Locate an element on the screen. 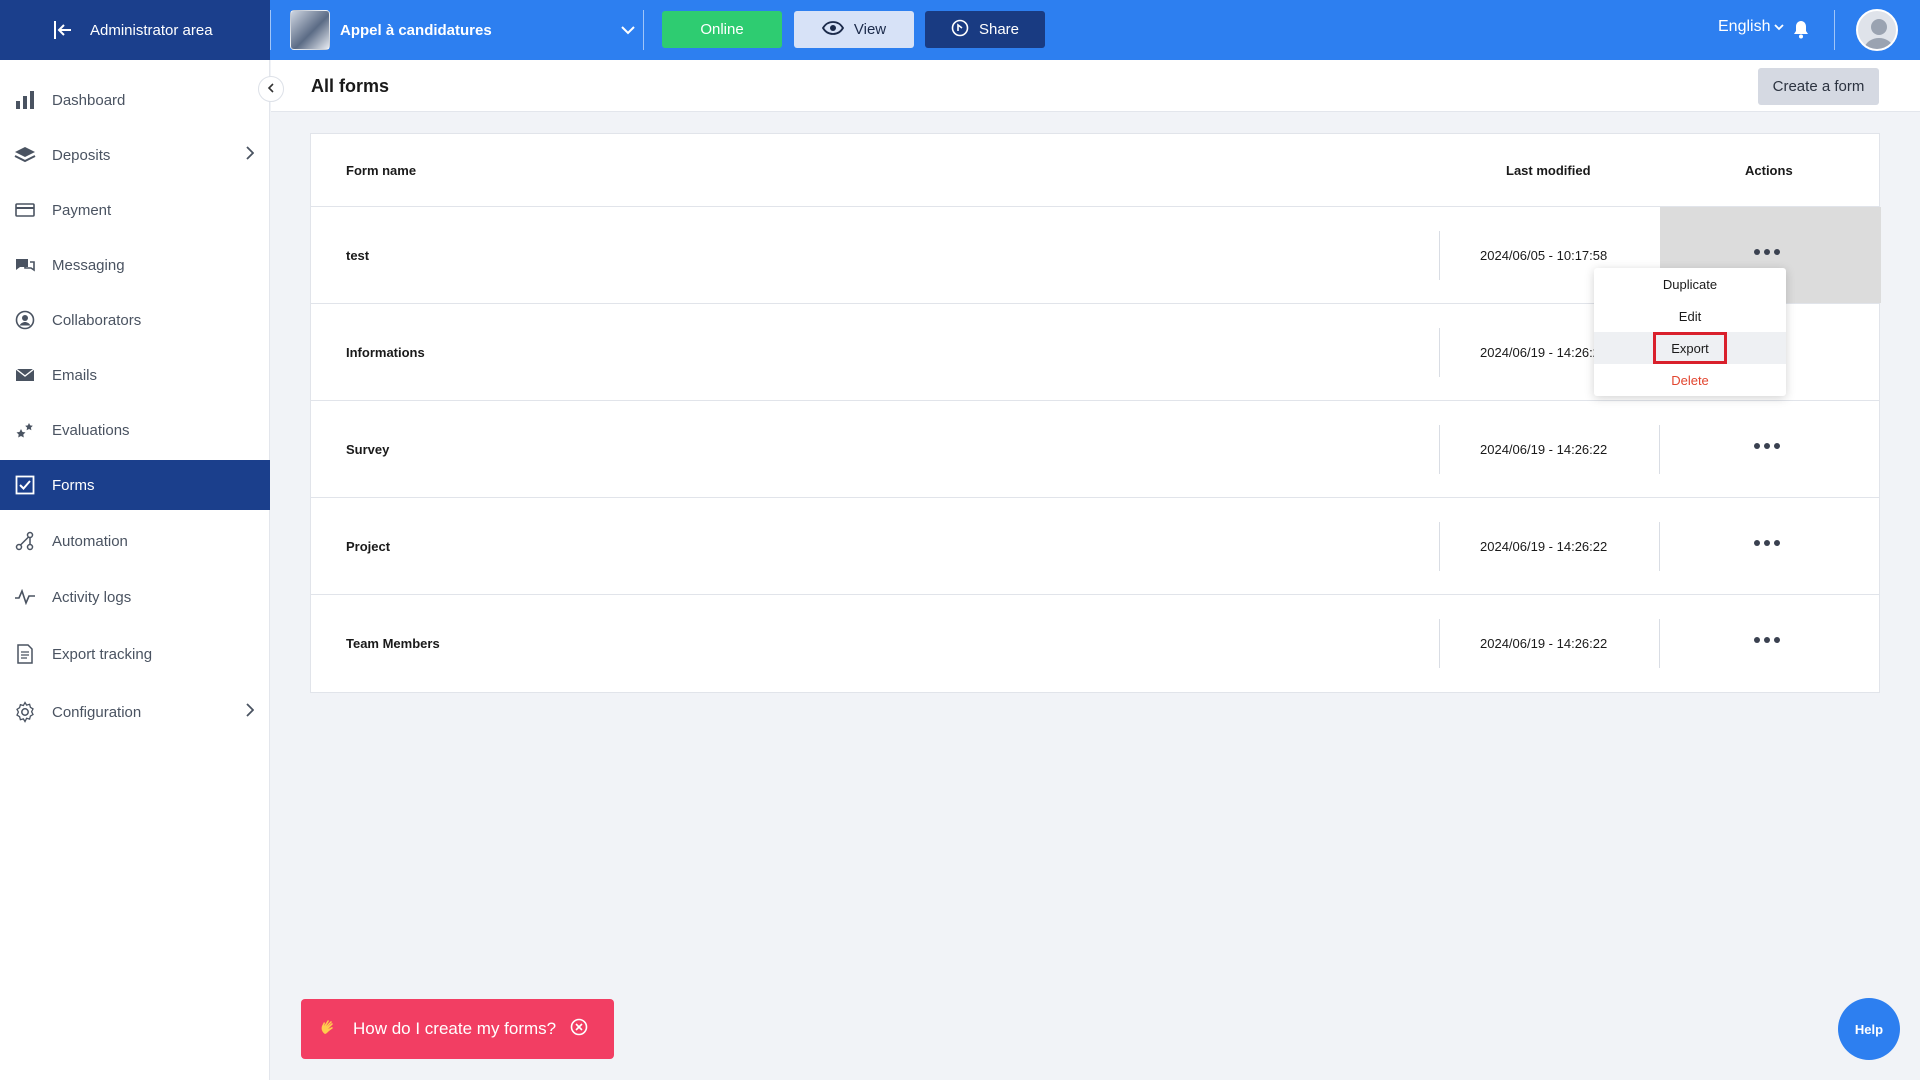  sidebar-item-emails: Emails is located at coordinates (135, 375).